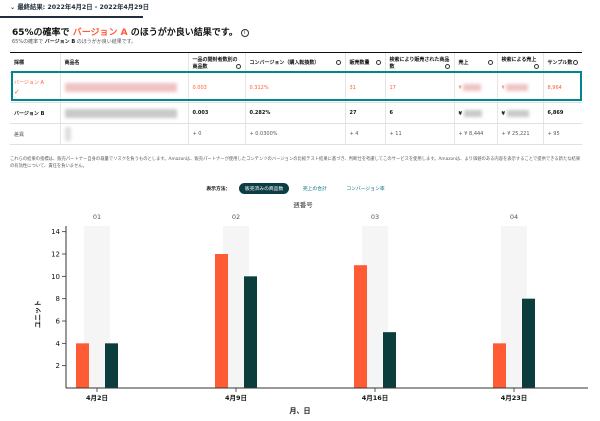 The height and width of the screenshot is (421, 600). What do you see at coordinates (59, 307) in the screenshot?
I see `y-axis: 2 4 6 8 10 12 14` at bounding box center [59, 307].